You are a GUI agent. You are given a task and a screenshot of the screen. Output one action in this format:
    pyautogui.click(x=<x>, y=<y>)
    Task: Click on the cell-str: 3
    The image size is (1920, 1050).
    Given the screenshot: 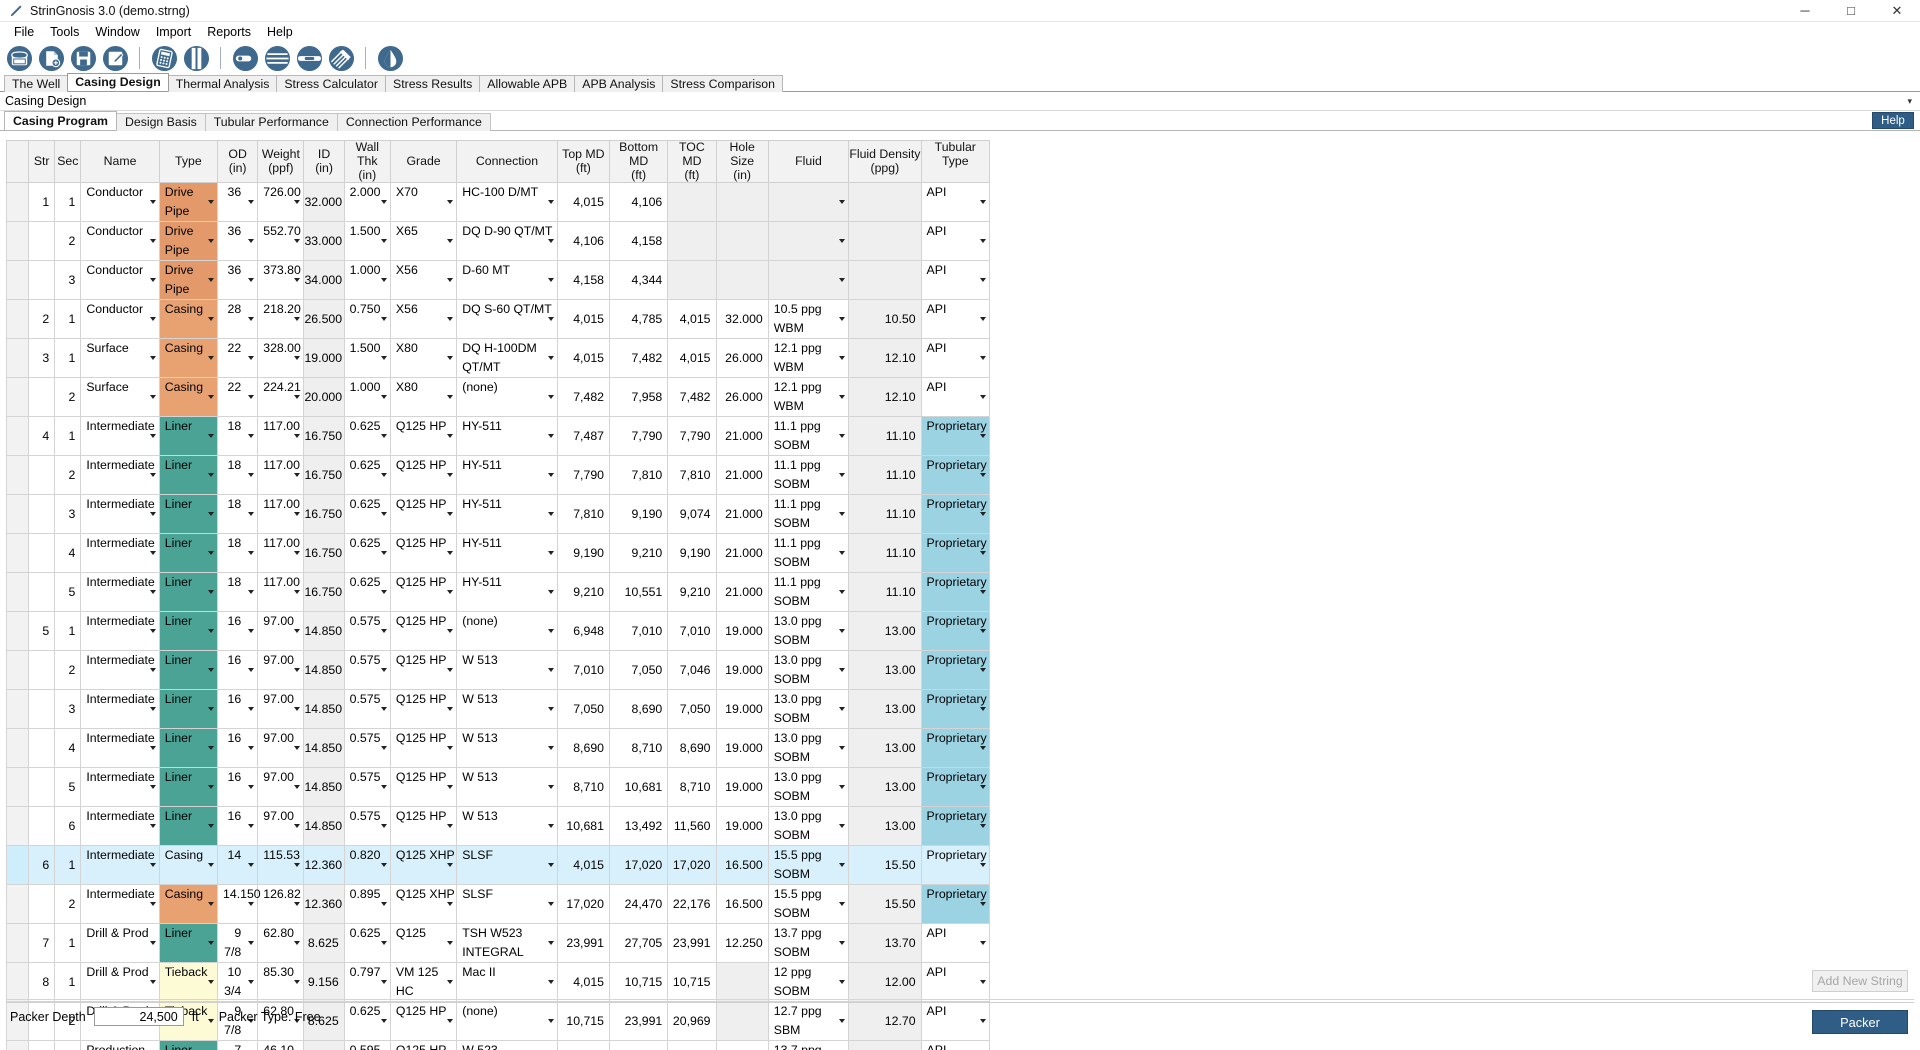 What is the action you would take?
    pyautogui.click(x=42, y=358)
    